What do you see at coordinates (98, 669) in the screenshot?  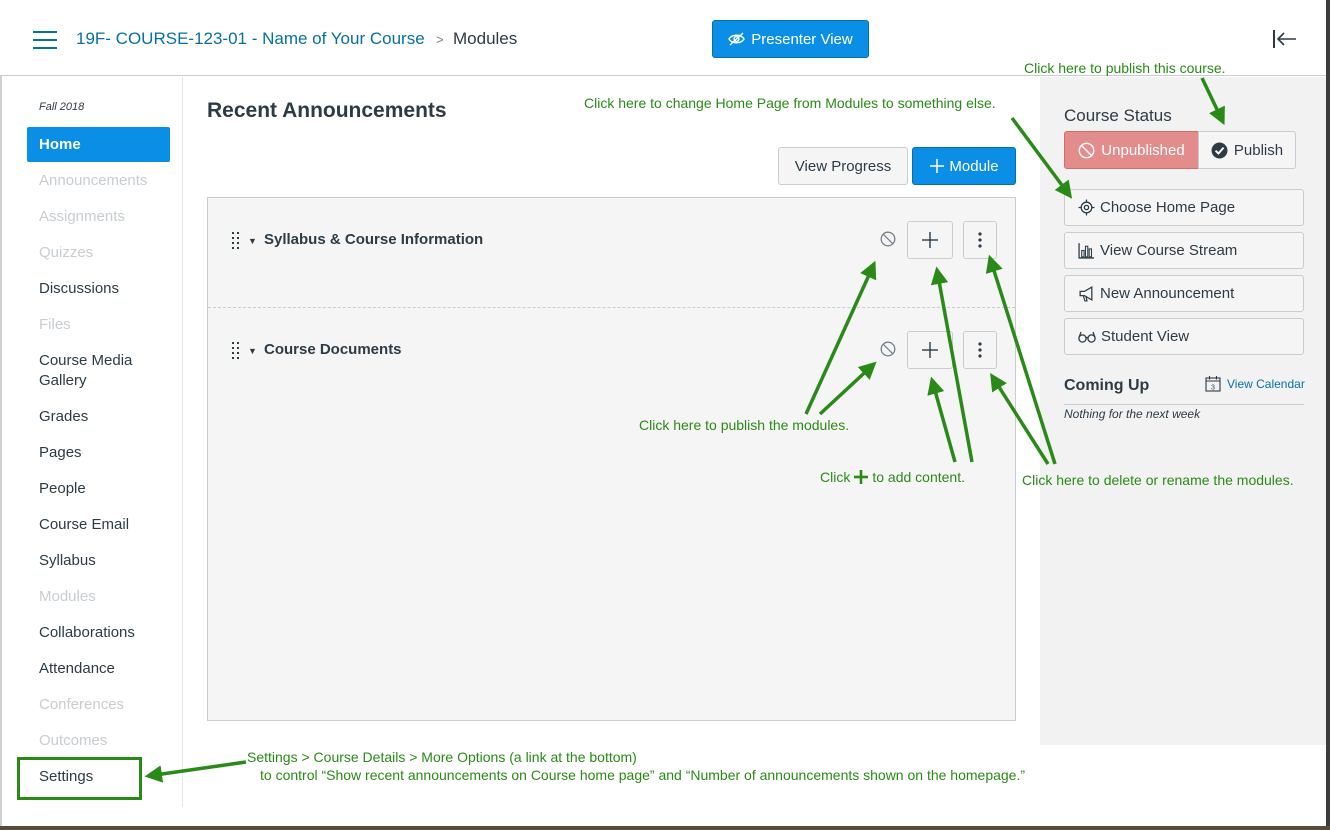 I see `nav-item-attendance: Attendance` at bounding box center [98, 669].